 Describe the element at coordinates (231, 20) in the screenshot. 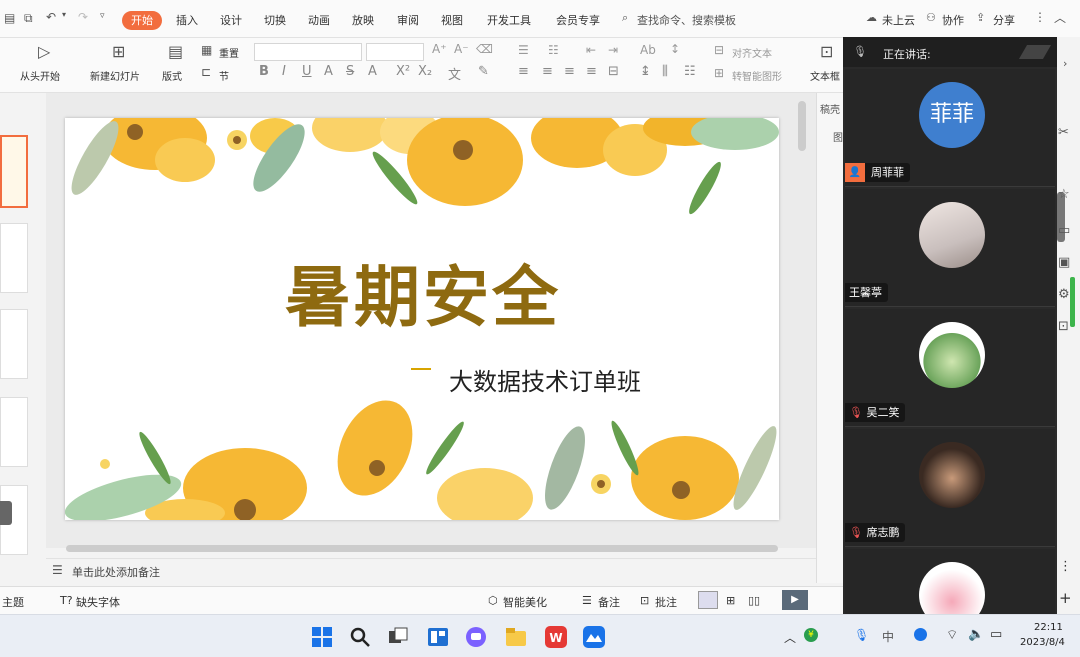

I see `tab-design: 设计` at that location.